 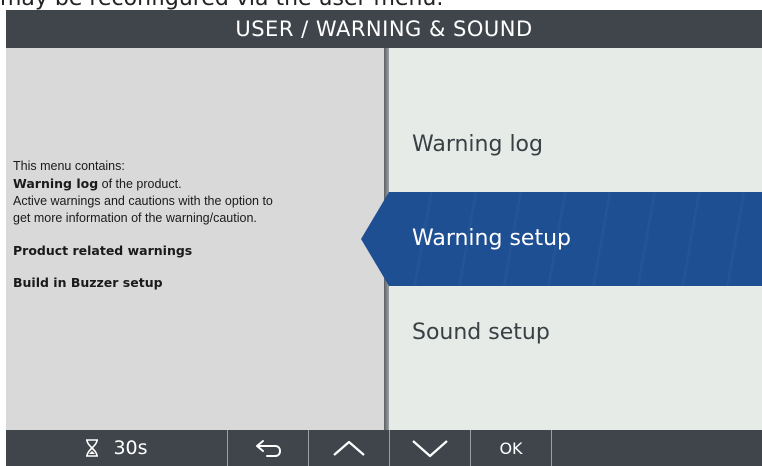 I want to click on ok-label: OK, so click(x=511, y=448).